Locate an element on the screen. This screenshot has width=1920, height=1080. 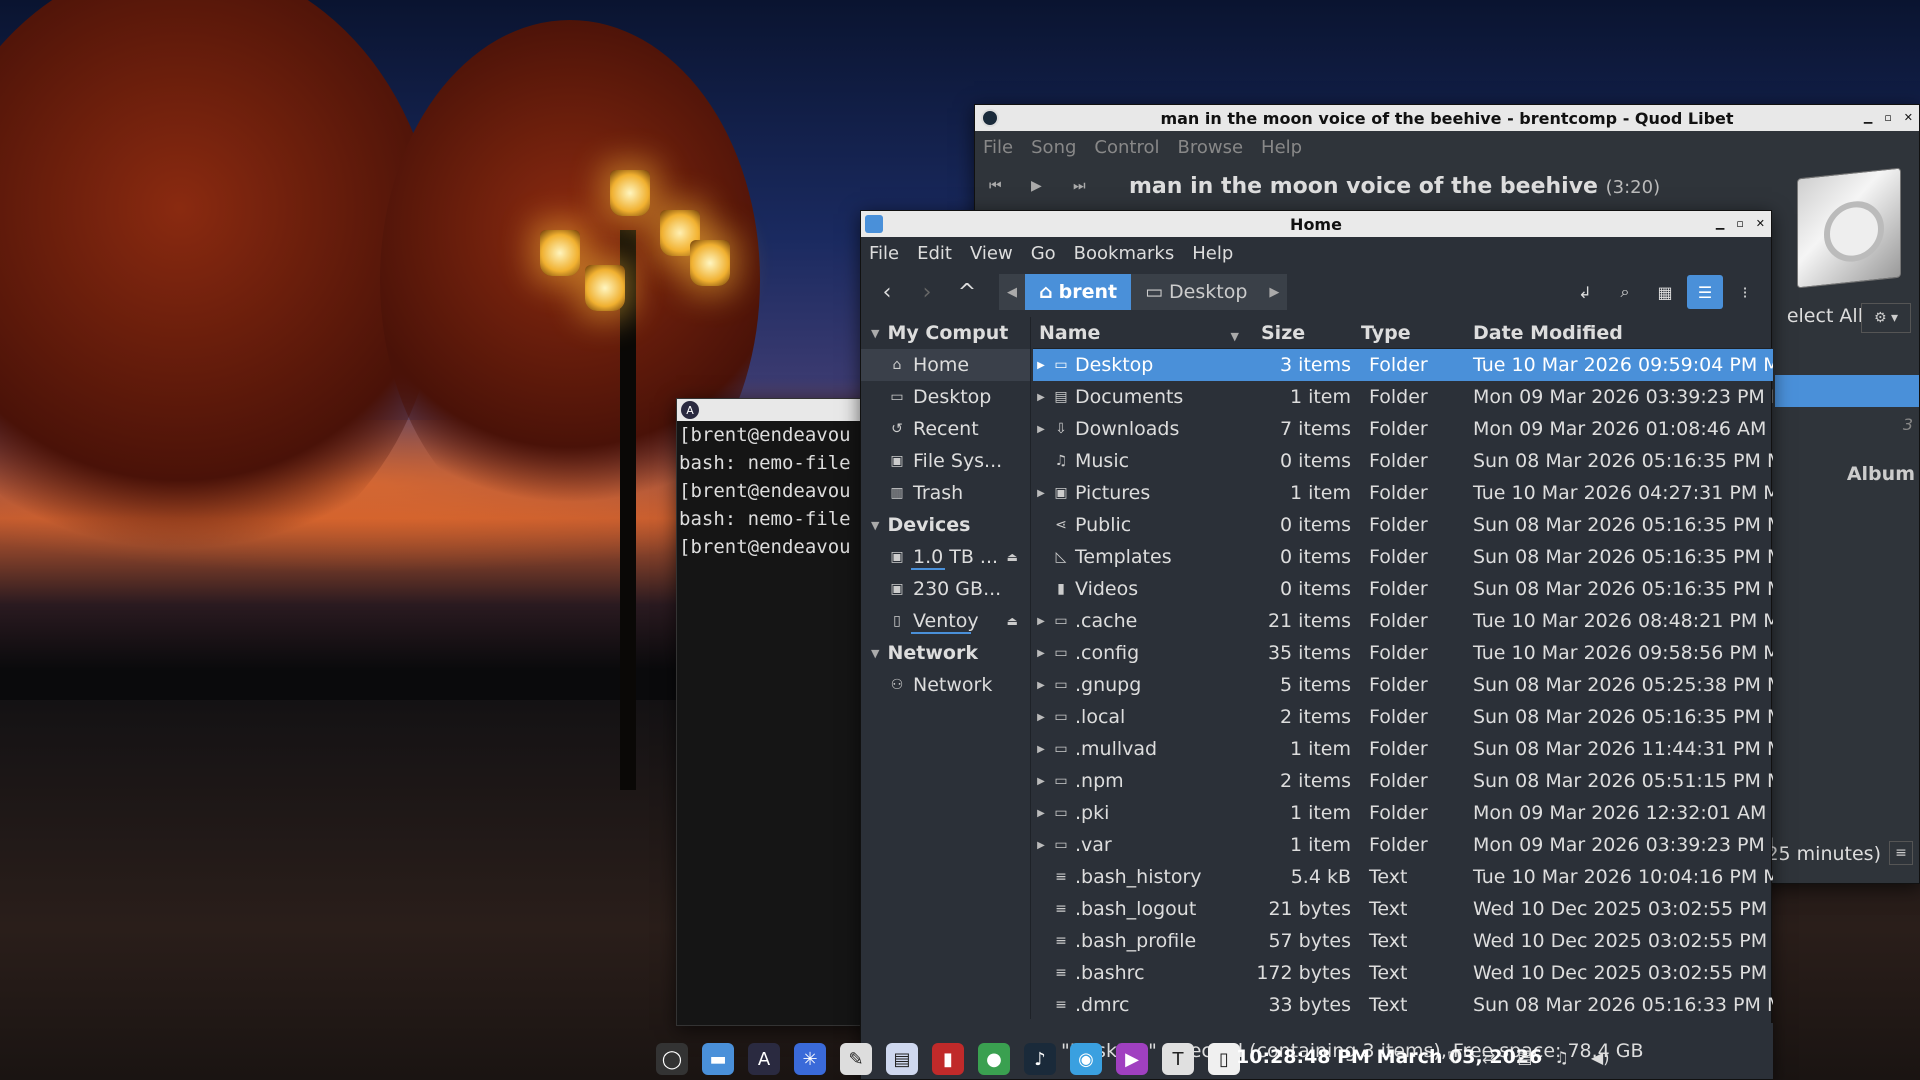
column-header-date: Date Modified is located at coordinates (1620, 333).